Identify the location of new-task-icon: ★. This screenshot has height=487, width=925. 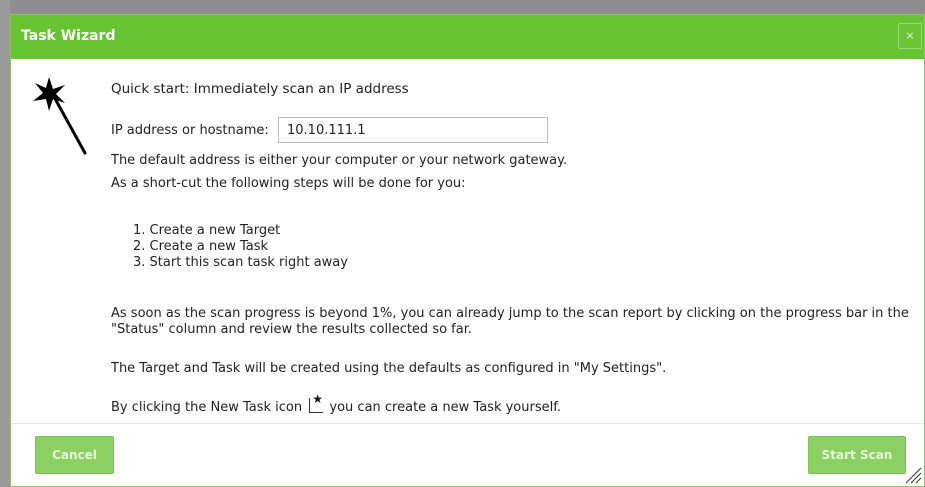
(316, 403).